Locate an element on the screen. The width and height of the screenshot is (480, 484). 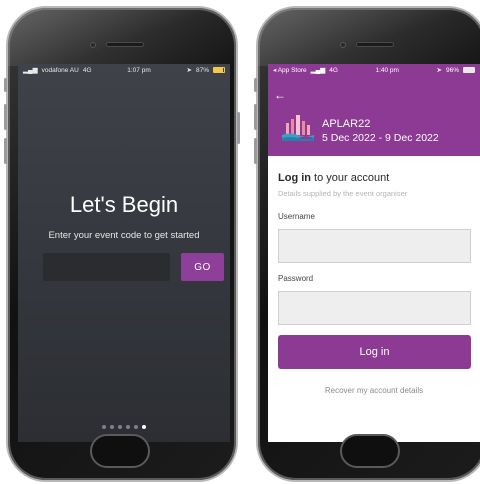
battery-percent: 96% is located at coordinates (452, 70).